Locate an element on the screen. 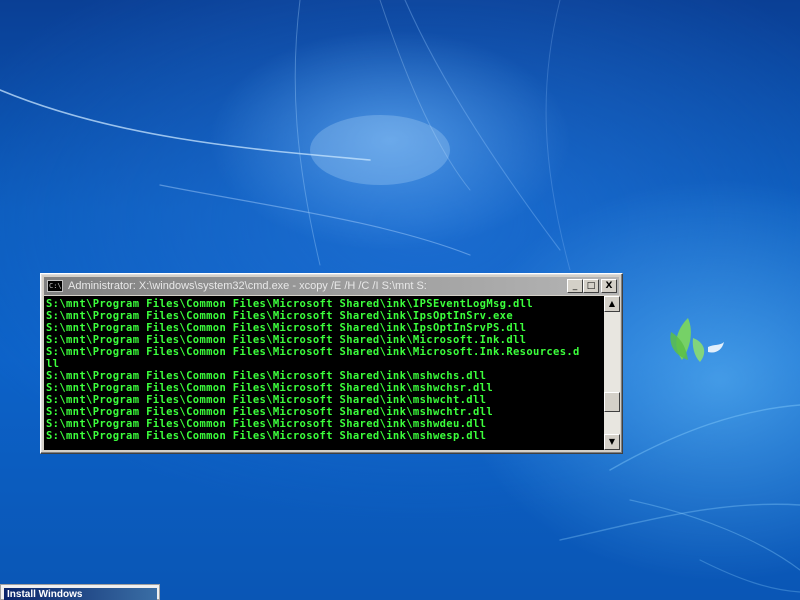 This screenshot has width=800, height=600. scroll-down-button: ▼ is located at coordinates (612, 442).